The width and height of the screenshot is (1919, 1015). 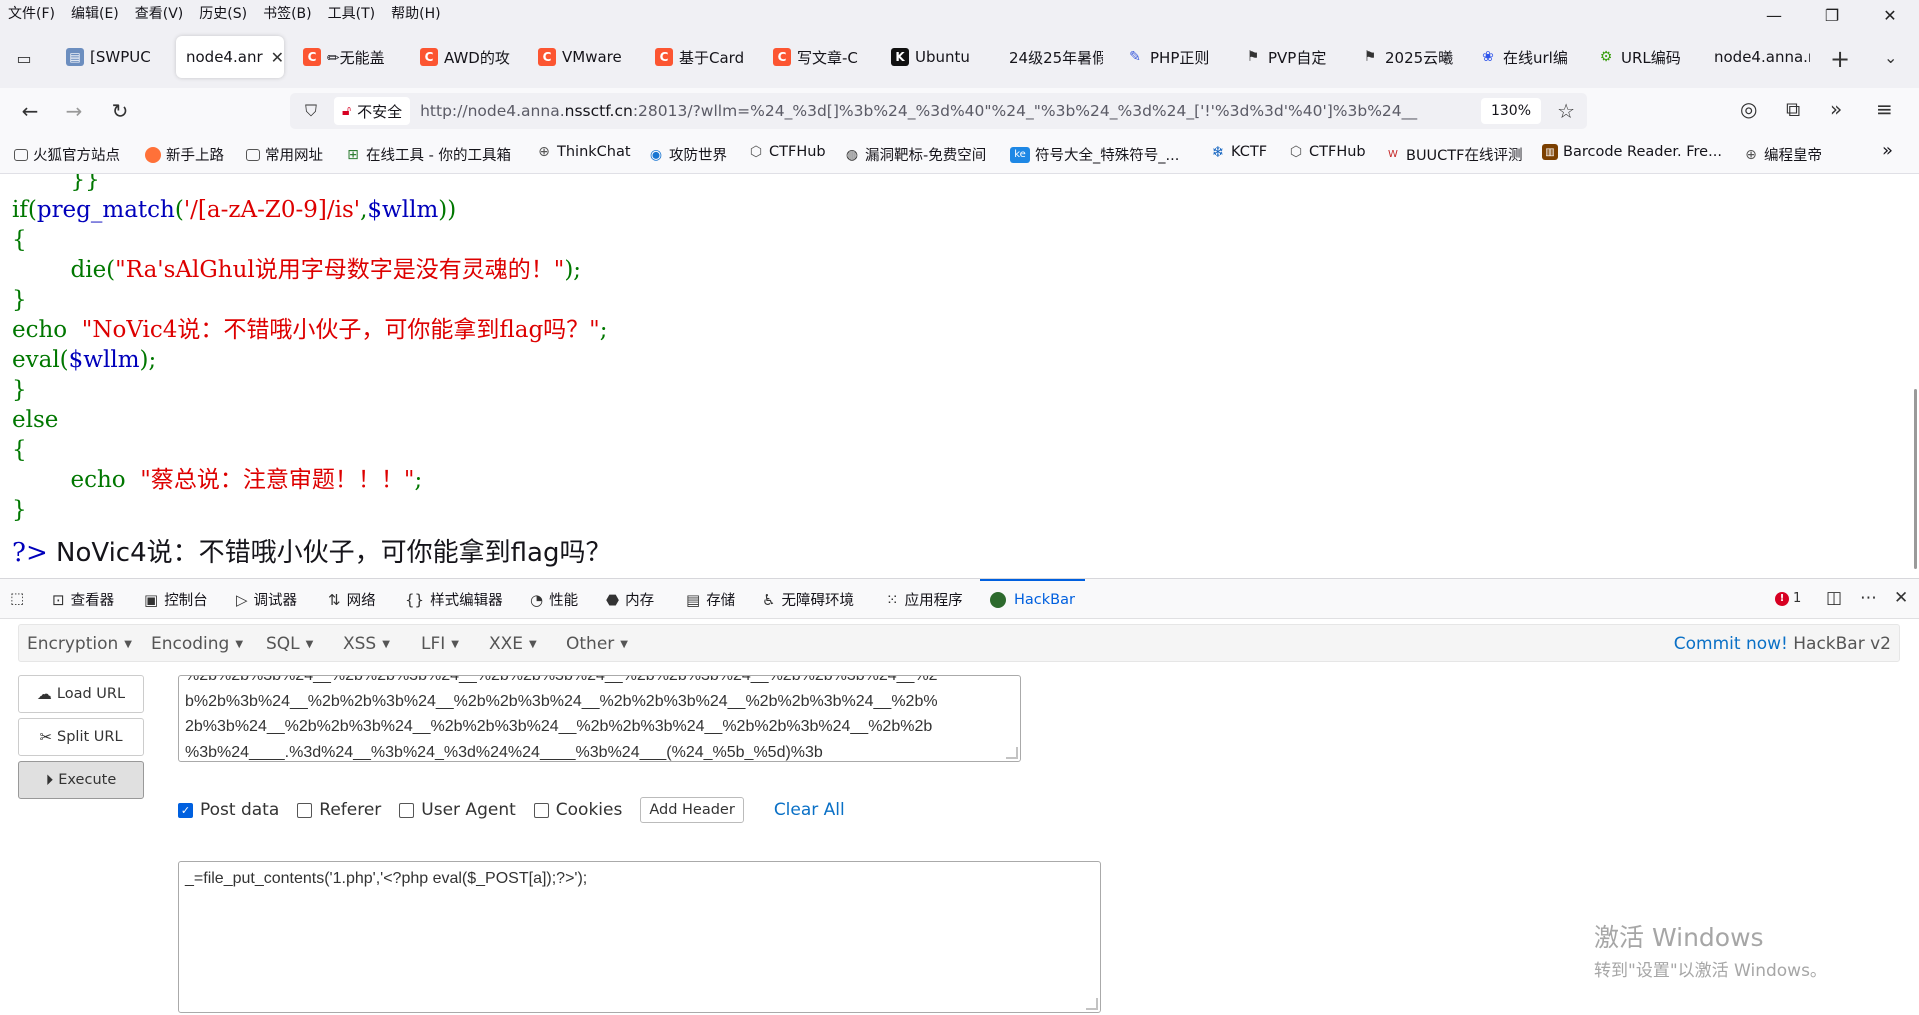 What do you see at coordinates (197, 644) in the screenshot?
I see `menu-encoding: Encoding ▼` at bounding box center [197, 644].